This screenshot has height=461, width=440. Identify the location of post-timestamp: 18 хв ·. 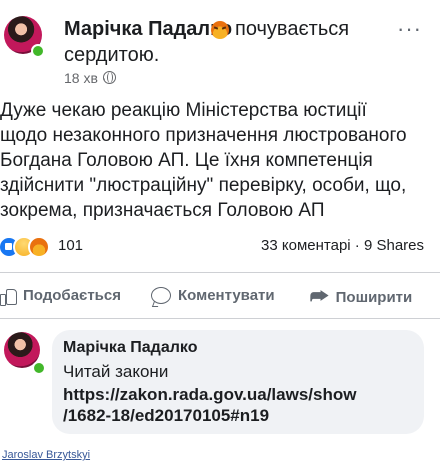
(85, 78).